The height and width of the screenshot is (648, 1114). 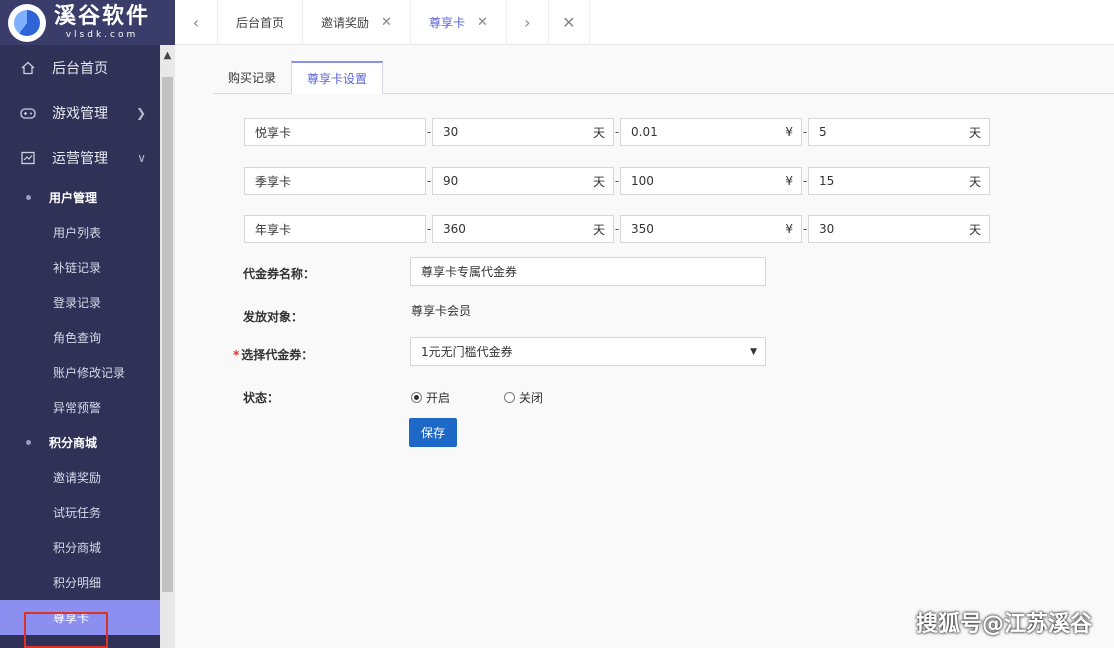 I want to click on target-label: 发放对象：, so click(x=273, y=317).